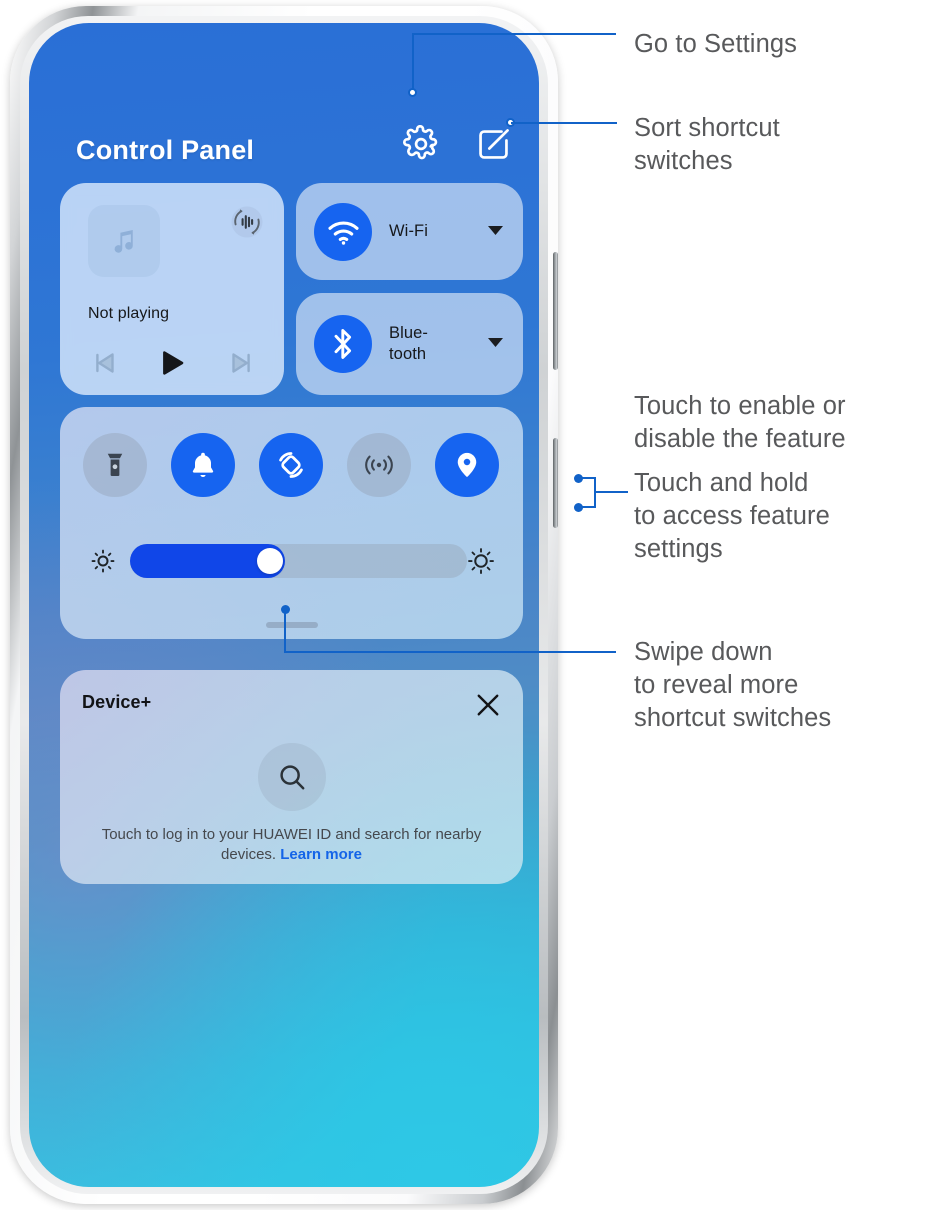  I want to click on wifi-tile: Wi-Fi, so click(409, 231).